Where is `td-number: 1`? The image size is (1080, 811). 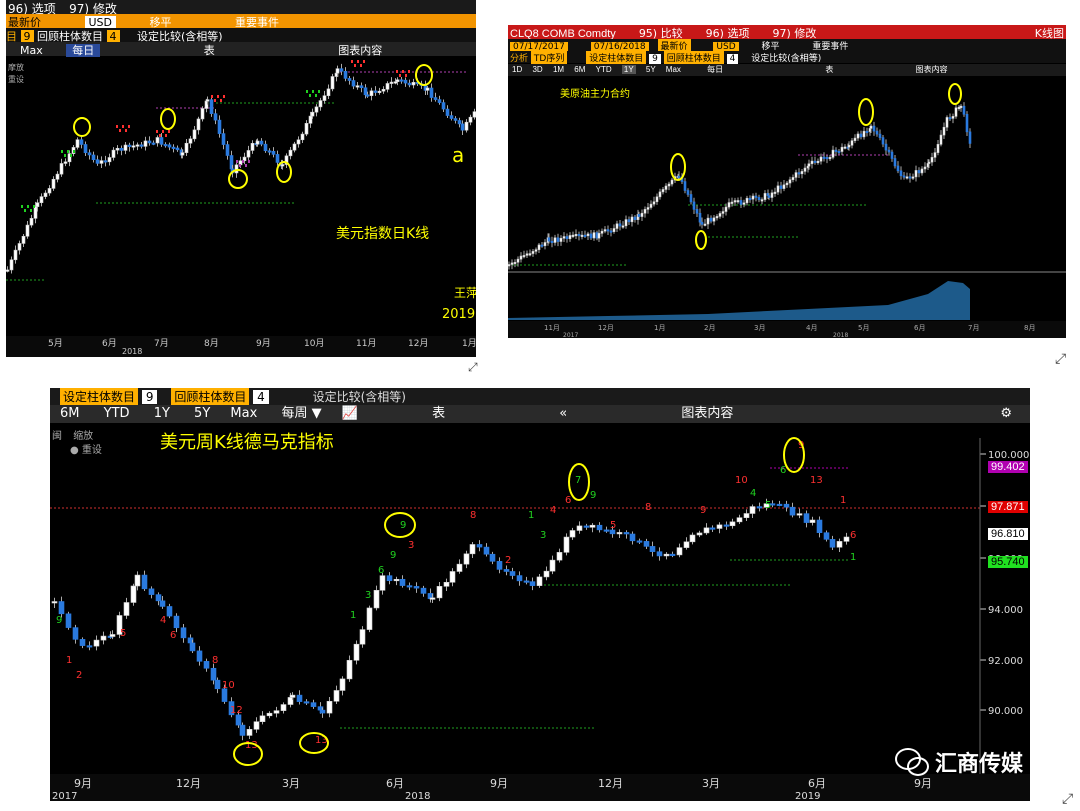 td-number: 1 is located at coordinates (843, 500).